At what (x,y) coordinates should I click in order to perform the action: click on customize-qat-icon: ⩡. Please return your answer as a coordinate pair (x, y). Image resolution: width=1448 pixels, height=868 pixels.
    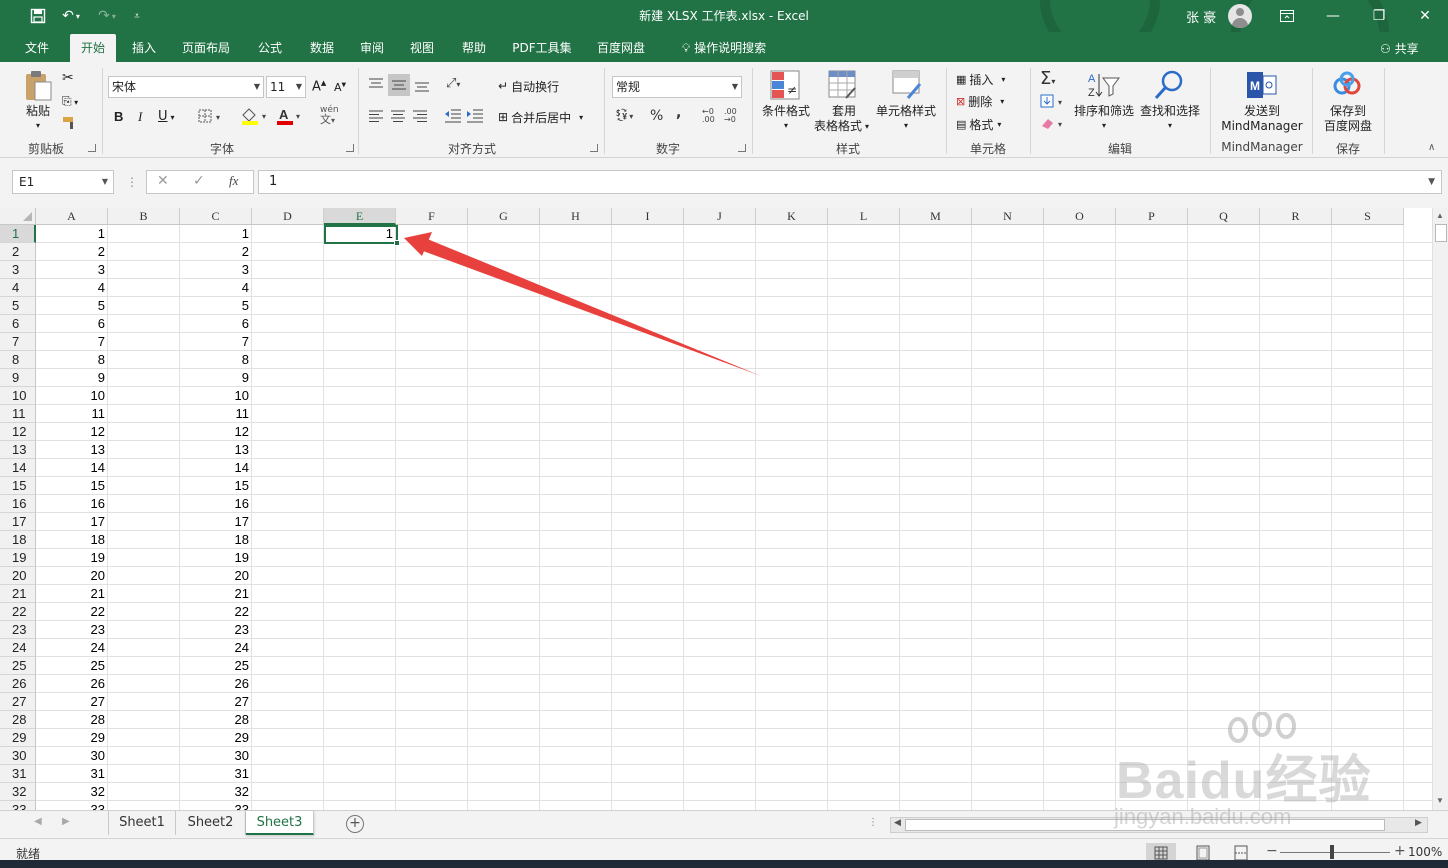
    Looking at the image, I should click on (137, 16).